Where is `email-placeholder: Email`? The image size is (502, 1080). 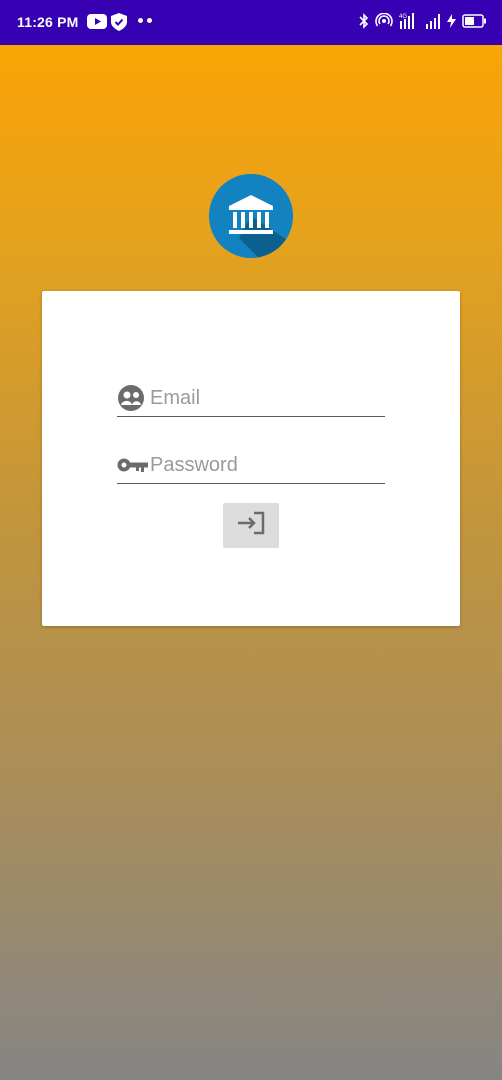 email-placeholder: Email is located at coordinates (175, 397).